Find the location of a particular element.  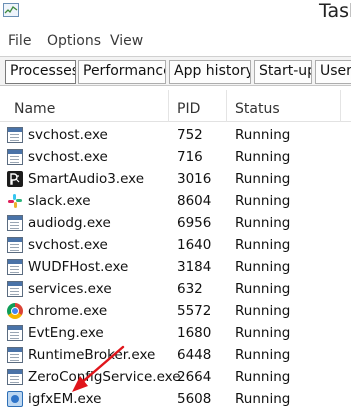

process-row: ZeroConfigService.exe 2664 Running is located at coordinates (175, 377).